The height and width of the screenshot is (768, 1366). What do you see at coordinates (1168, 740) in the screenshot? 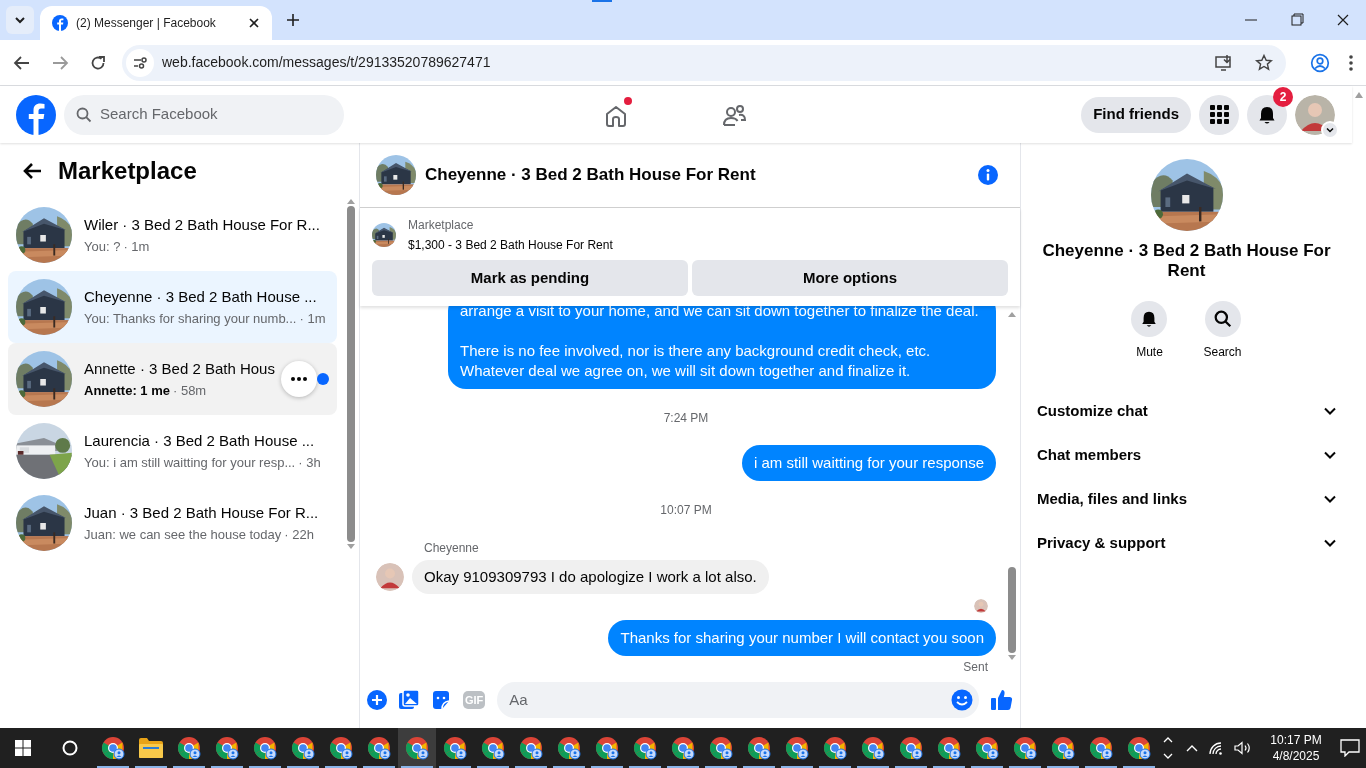
I see `scroll-up-icon` at bounding box center [1168, 740].